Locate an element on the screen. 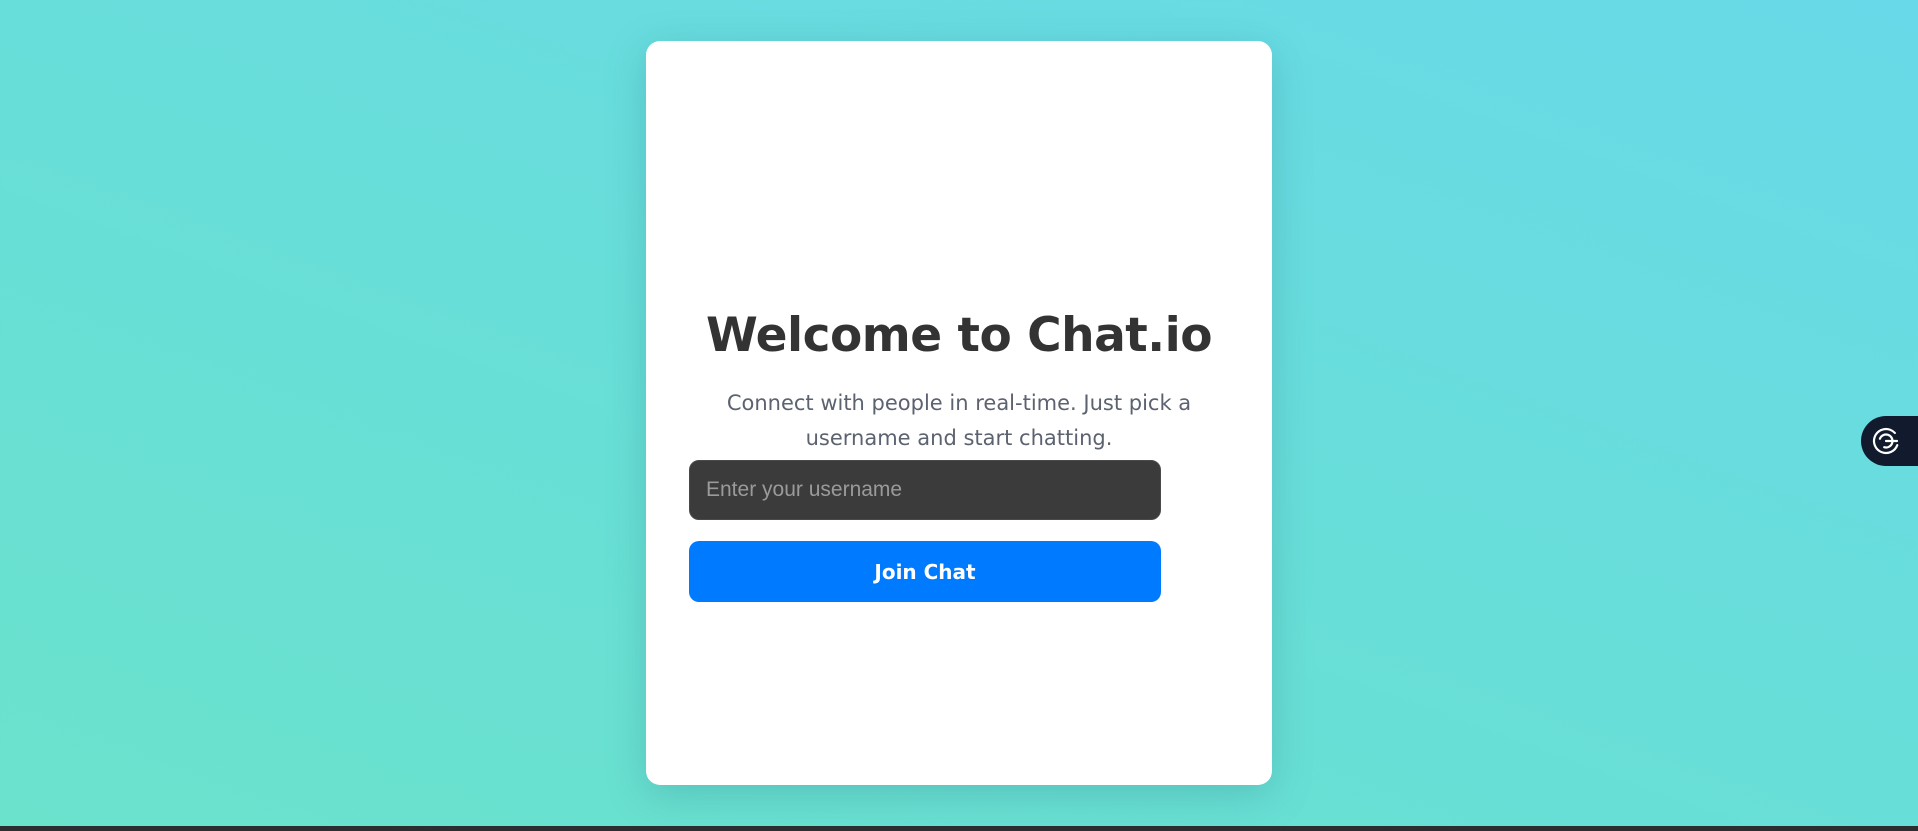 The width and height of the screenshot is (1918, 831). bottom-edge-bar is located at coordinates (959, 828).